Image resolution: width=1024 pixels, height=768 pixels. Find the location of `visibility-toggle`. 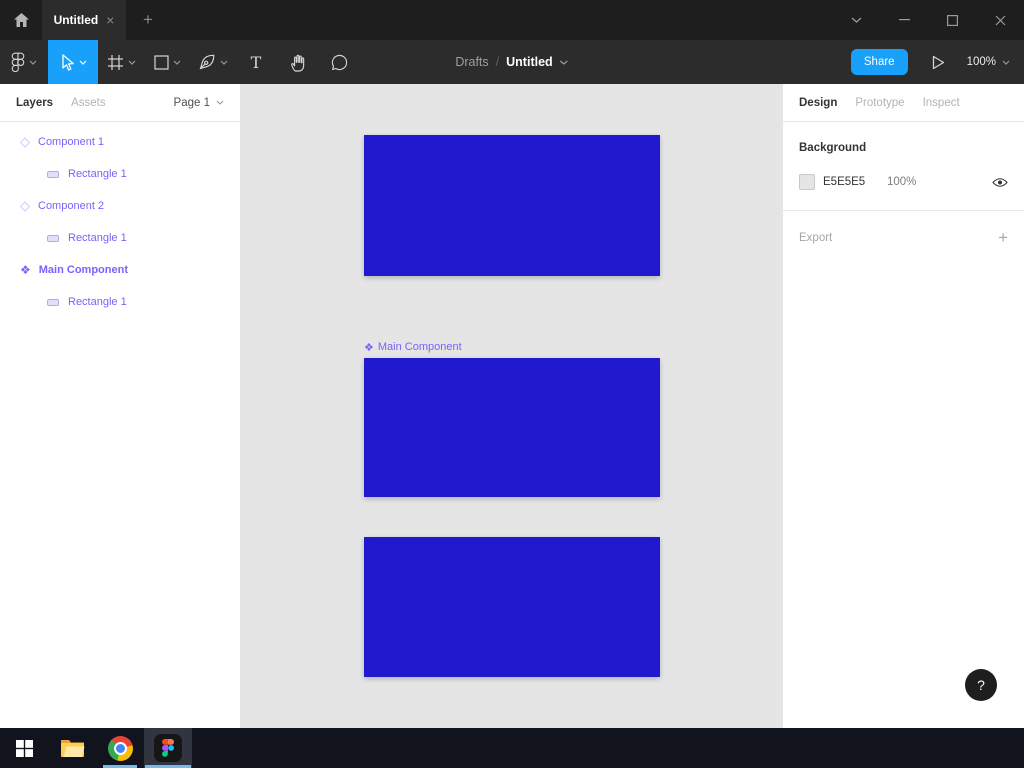

visibility-toggle is located at coordinates (1000, 182).